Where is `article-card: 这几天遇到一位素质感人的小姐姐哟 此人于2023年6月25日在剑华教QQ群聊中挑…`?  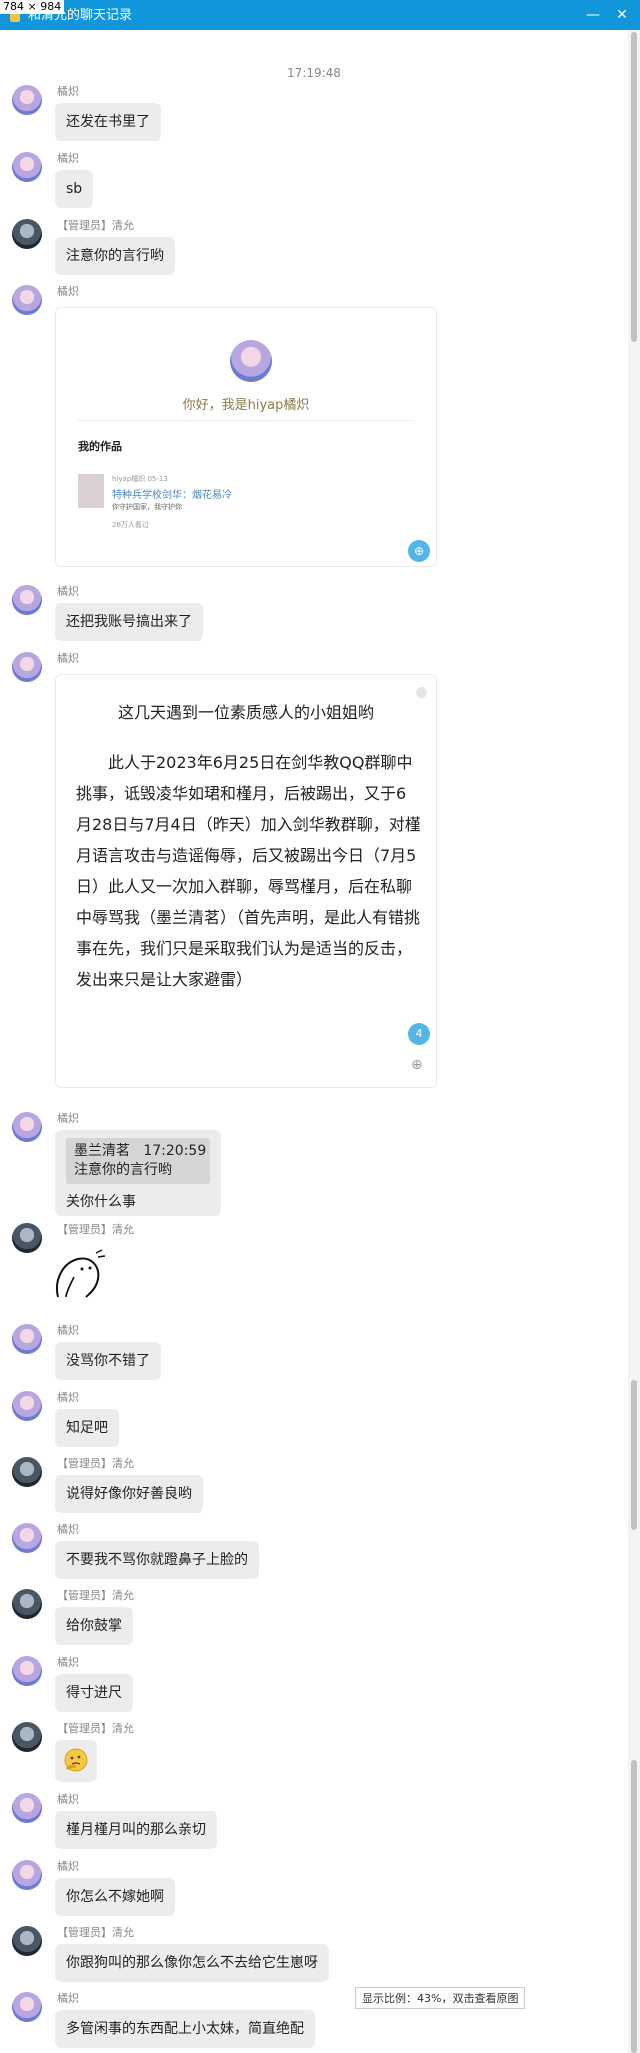 article-card: 这几天遇到一位素质感人的小姐姐哟 此人于2023年6月25日在剑华教QQ群聊中挑… is located at coordinates (246, 881).